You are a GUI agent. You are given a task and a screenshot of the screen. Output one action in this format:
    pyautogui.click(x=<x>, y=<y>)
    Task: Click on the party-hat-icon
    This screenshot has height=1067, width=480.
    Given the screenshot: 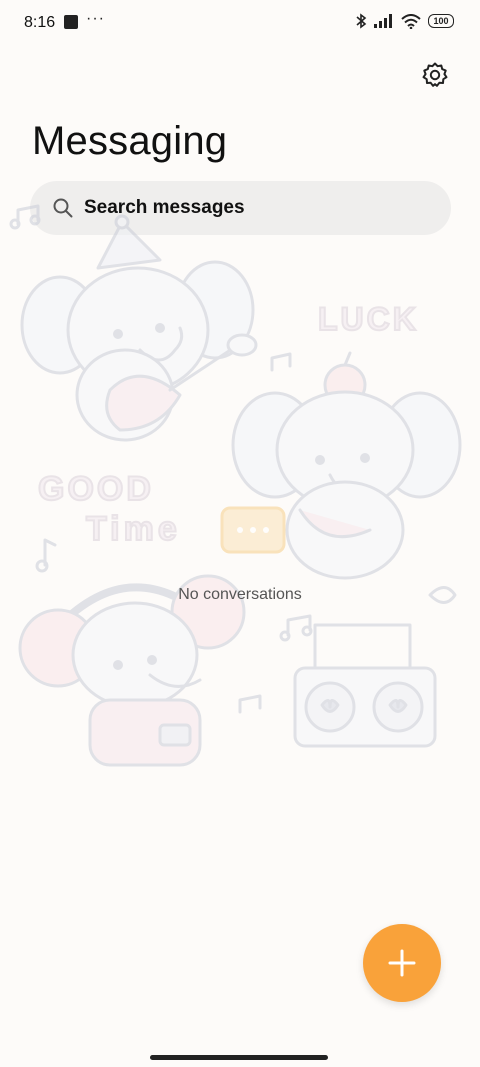 What is the action you would take?
    pyautogui.click(x=129, y=245)
    